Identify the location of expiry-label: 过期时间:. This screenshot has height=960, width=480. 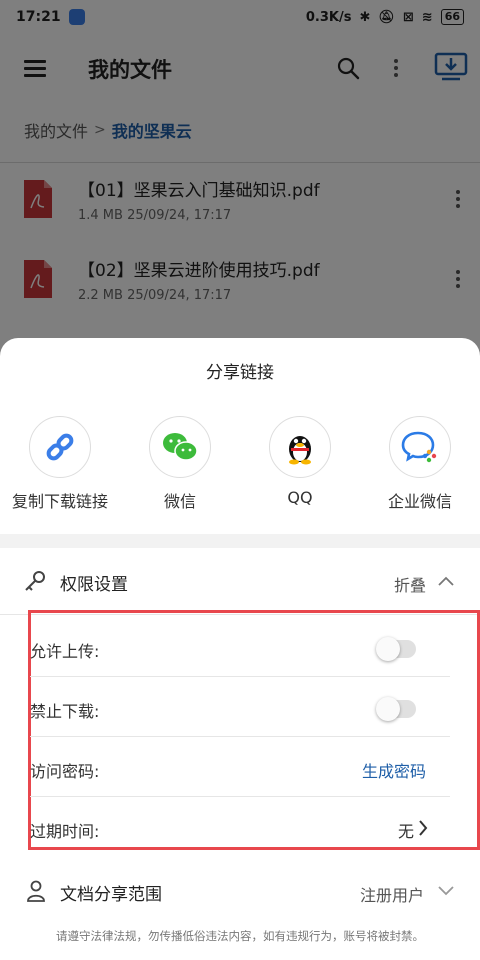
(65, 831).